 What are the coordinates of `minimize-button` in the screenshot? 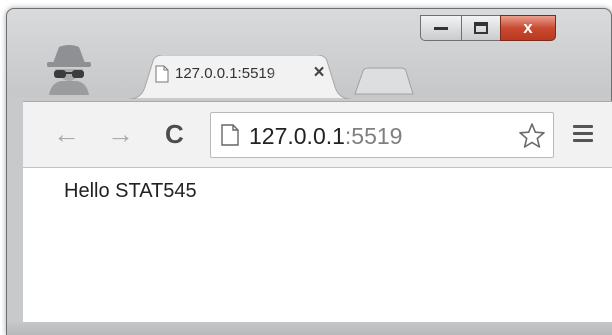 It's located at (441, 28).